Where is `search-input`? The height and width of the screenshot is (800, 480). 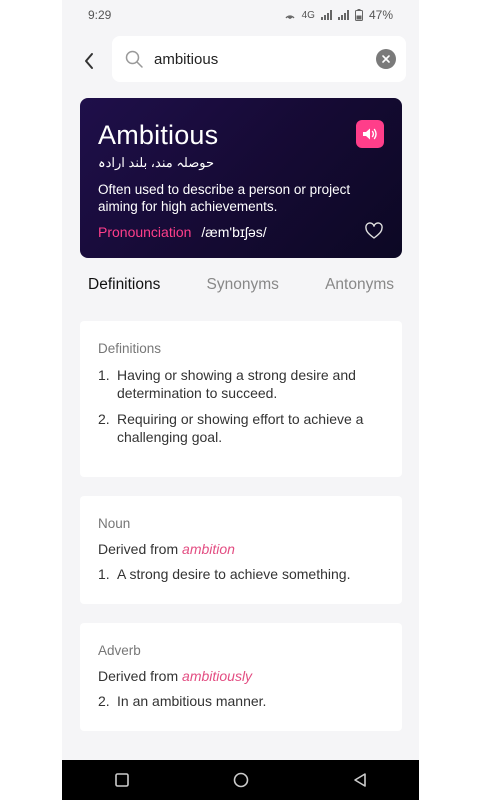
search-input is located at coordinates (264, 59).